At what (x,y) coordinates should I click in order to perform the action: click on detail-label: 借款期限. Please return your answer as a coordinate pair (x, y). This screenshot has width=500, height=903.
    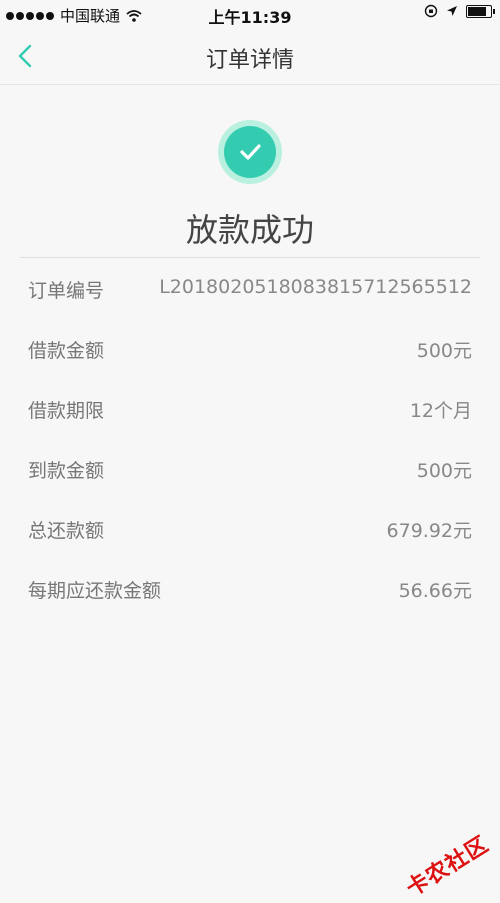
    Looking at the image, I should click on (66, 411).